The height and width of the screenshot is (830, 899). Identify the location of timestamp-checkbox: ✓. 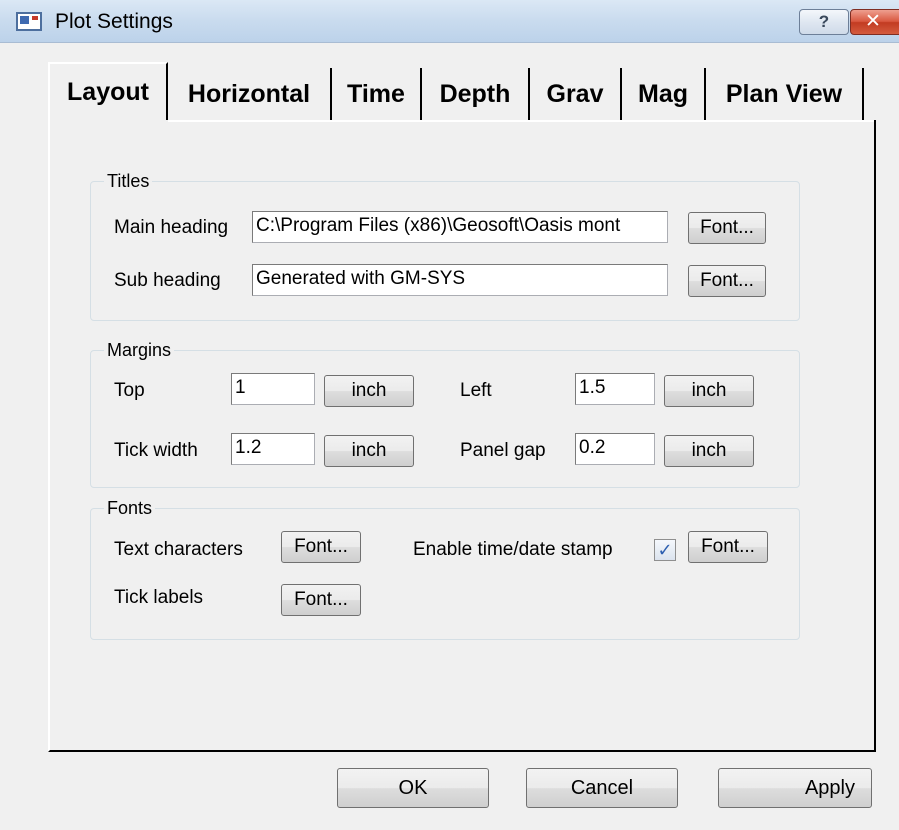
(665, 550).